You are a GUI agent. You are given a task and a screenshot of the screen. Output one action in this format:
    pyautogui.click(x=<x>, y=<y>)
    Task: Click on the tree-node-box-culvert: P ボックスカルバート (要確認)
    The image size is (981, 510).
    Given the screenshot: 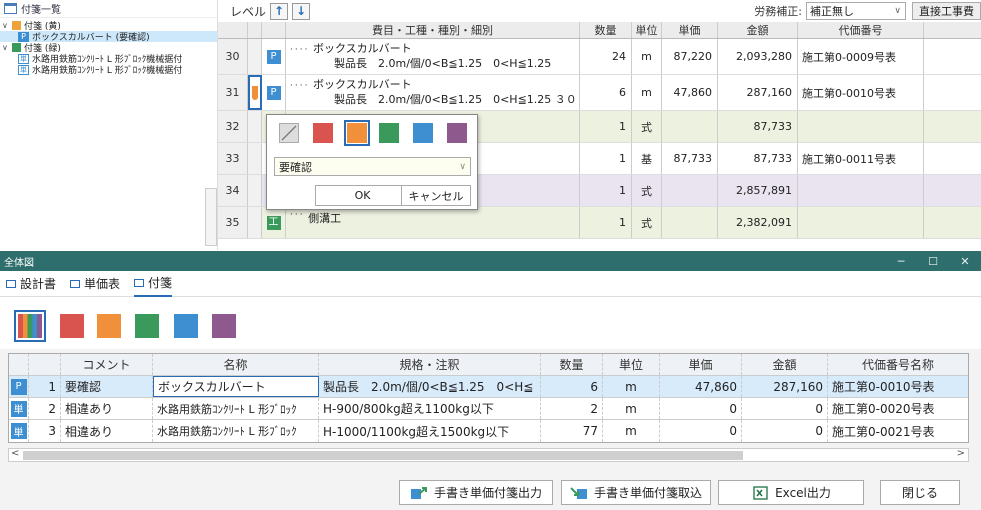 What is the action you would take?
    pyautogui.click(x=108, y=36)
    